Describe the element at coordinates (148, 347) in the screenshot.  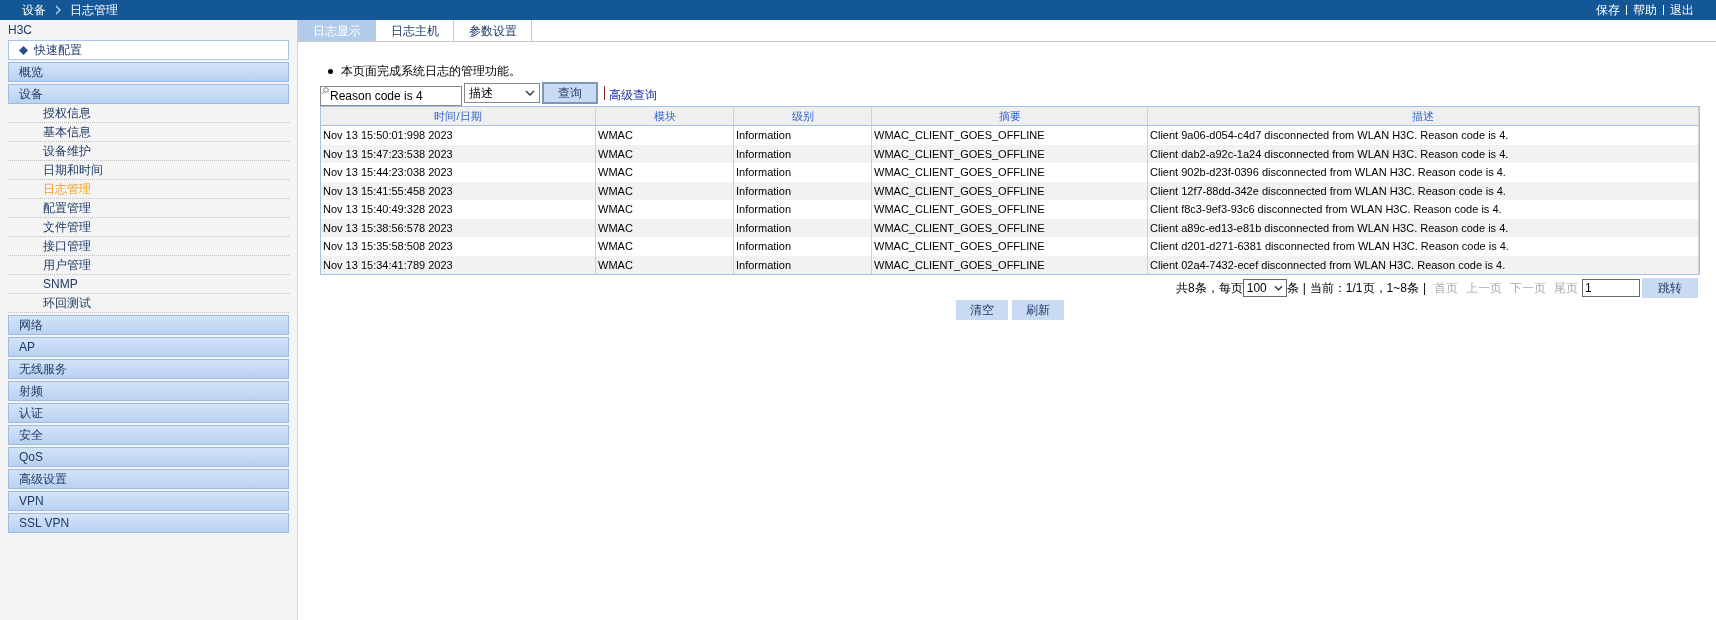
I see `menu-group: AP` at that location.